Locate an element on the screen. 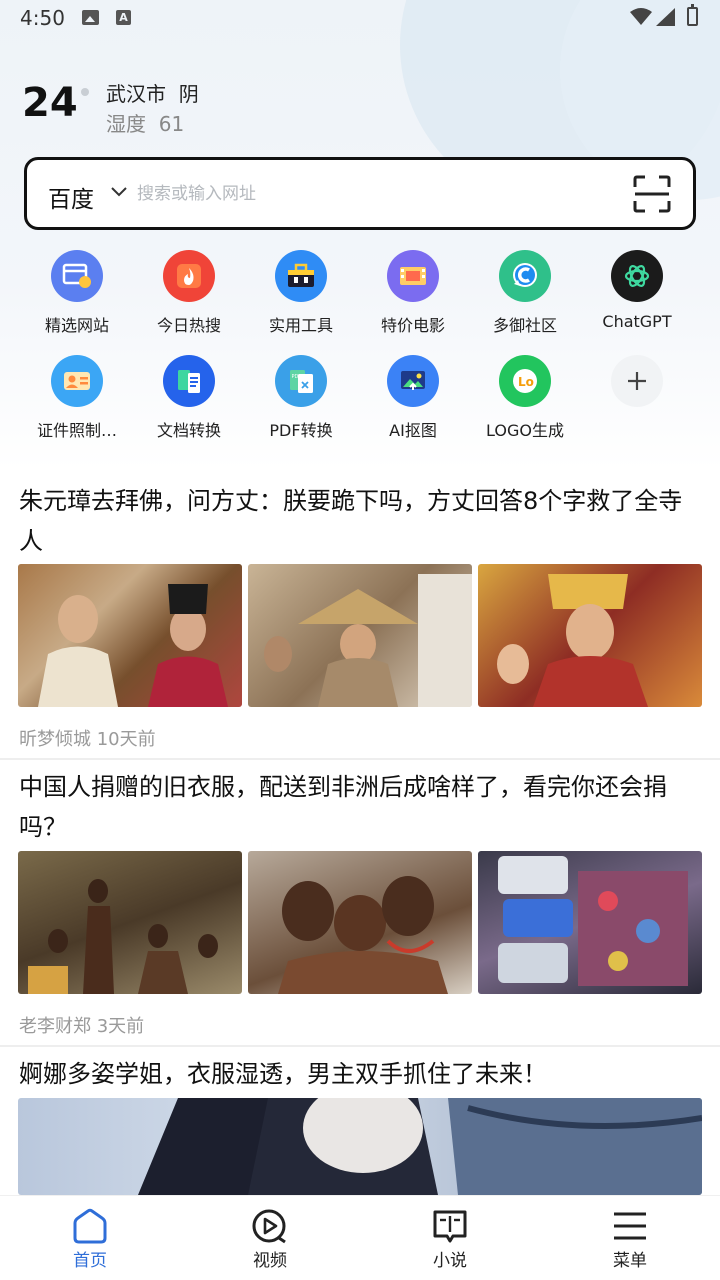 The height and width of the screenshot is (1280, 720). weather-city: 武汉市 阴 is located at coordinates (152, 94).